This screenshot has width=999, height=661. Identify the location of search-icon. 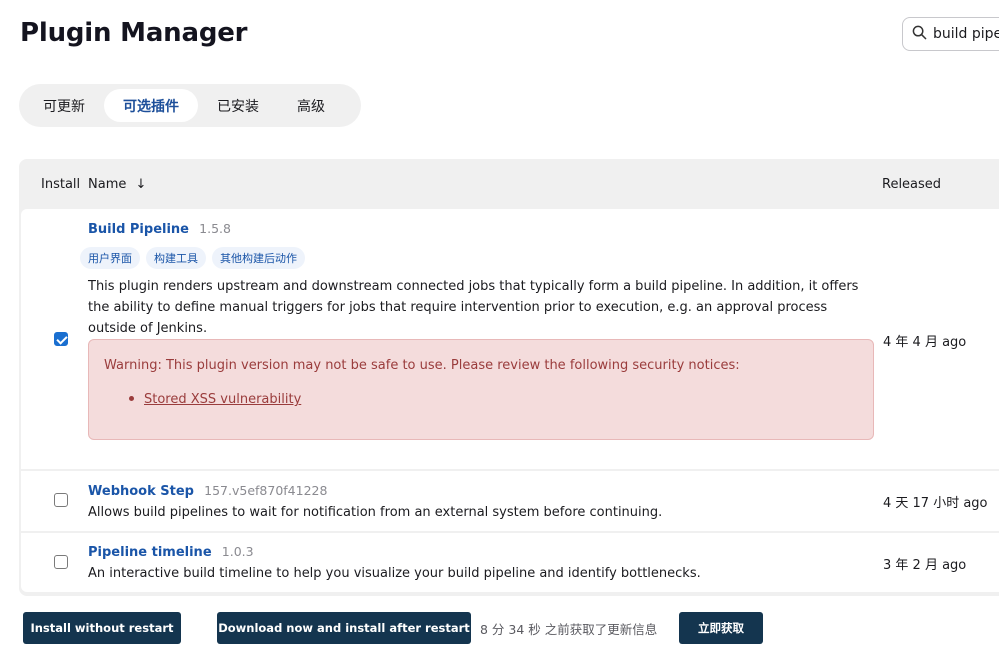
(919, 34).